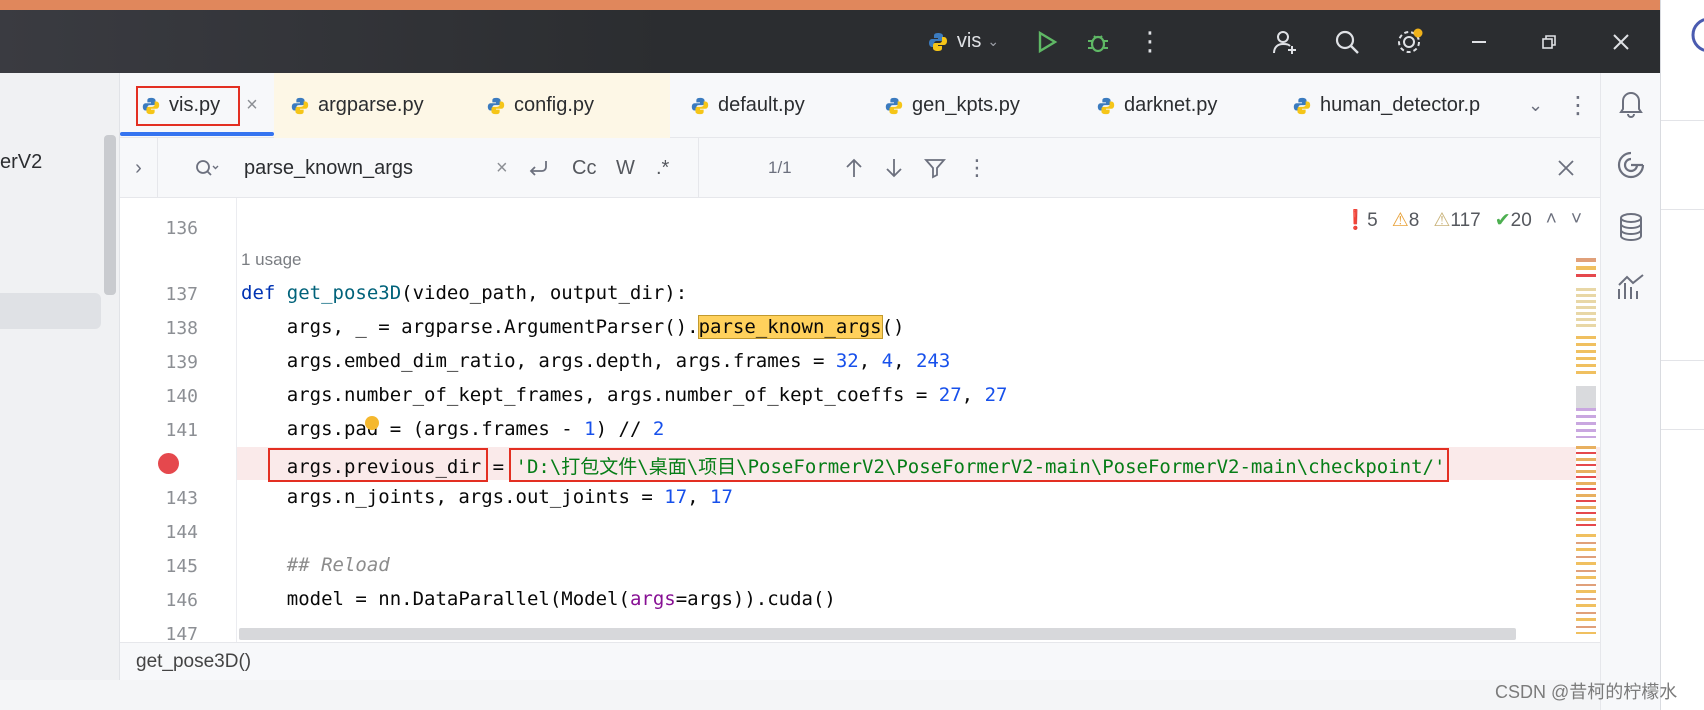 This screenshot has width=1704, height=710. What do you see at coordinates (1586, 692) in the screenshot?
I see `watermark: CSDN @昔柯的柠檬水` at bounding box center [1586, 692].